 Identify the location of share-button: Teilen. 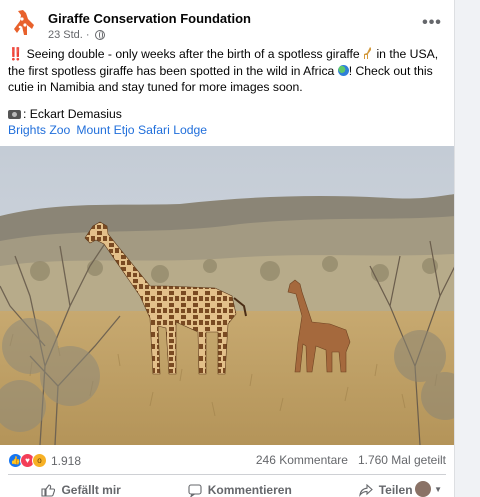
(385, 490).